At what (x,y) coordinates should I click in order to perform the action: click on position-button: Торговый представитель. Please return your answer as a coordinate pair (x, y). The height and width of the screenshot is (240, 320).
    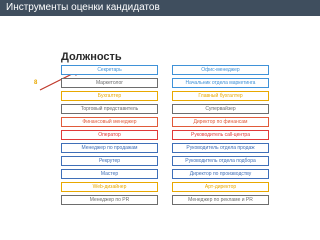
    Looking at the image, I should click on (109, 109).